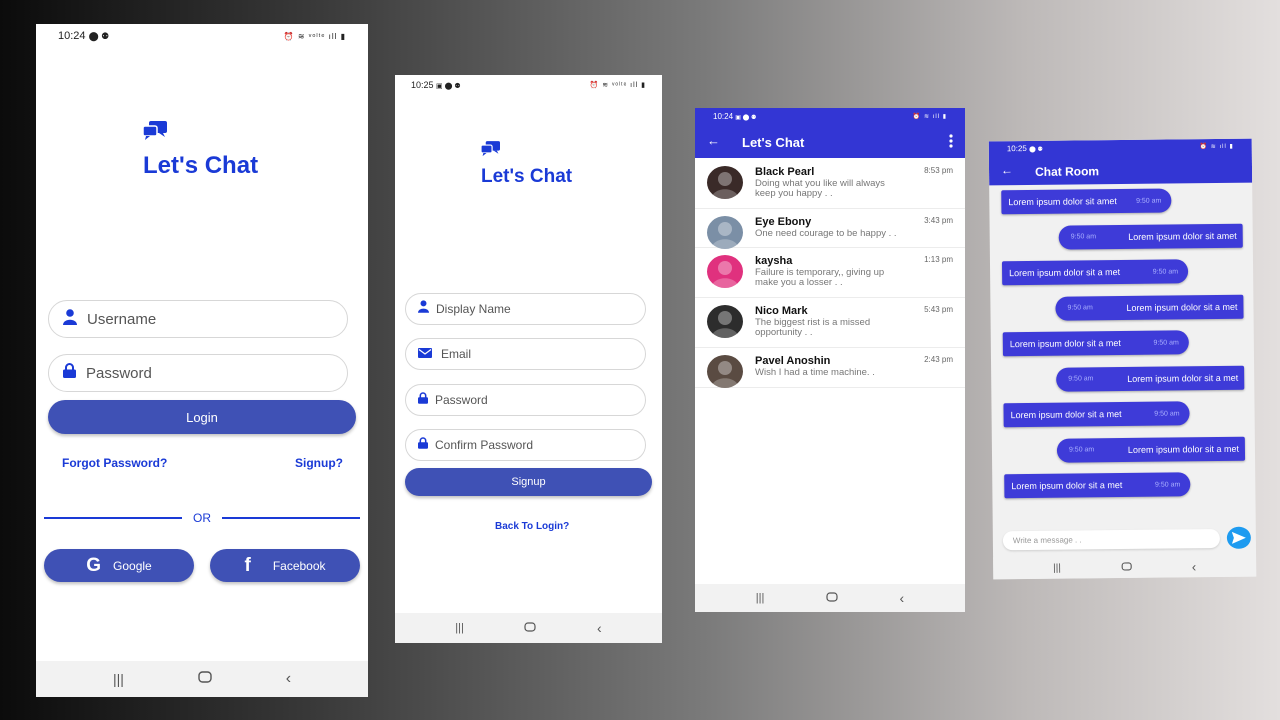  What do you see at coordinates (94, 565) in the screenshot?
I see `google-icon: G` at bounding box center [94, 565].